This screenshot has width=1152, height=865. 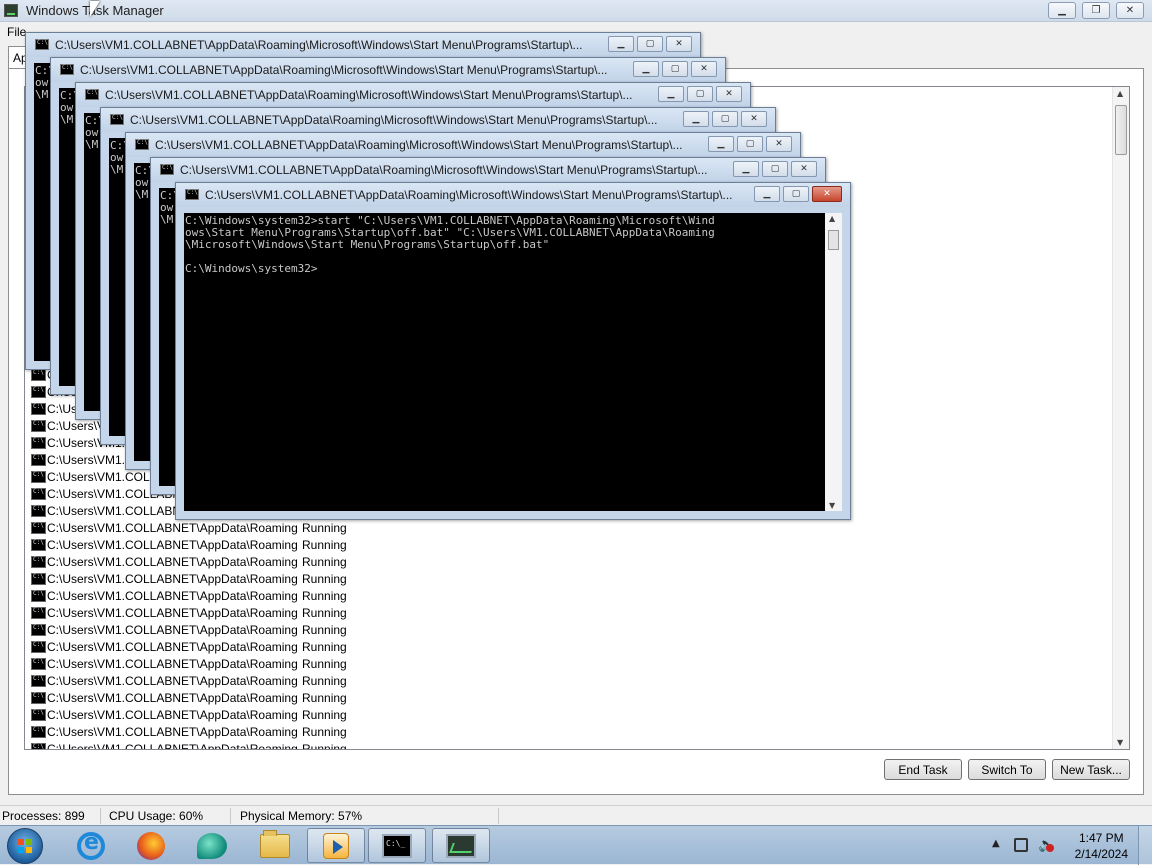 I want to click on minimize-button: ▁, so click(x=1062, y=10).